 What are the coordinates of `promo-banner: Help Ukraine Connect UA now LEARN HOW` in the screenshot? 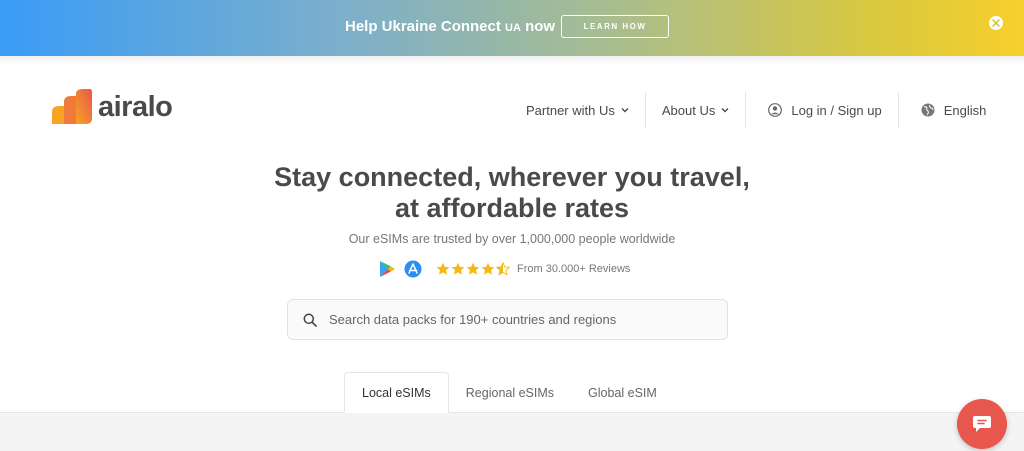 It's located at (512, 28).